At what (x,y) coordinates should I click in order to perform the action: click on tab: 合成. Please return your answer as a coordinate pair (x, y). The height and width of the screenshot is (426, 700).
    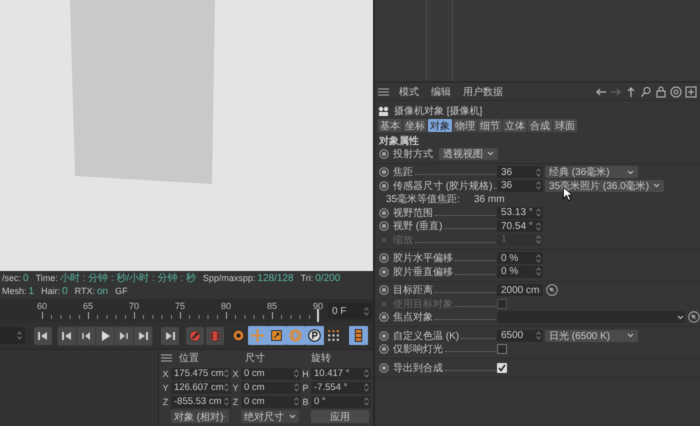
    Looking at the image, I should click on (540, 125).